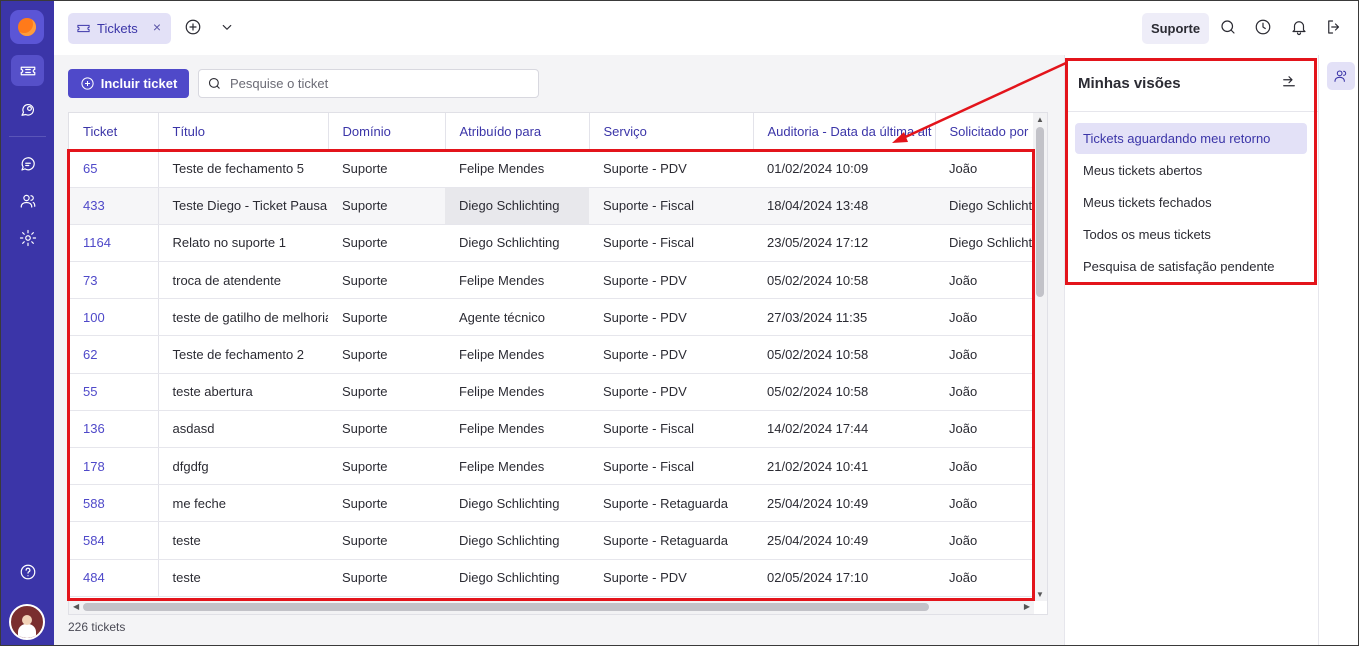 Image resolution: width=1359 pixels, height=646 pixels. I want to click on logout-icon, so click(1334, 27).